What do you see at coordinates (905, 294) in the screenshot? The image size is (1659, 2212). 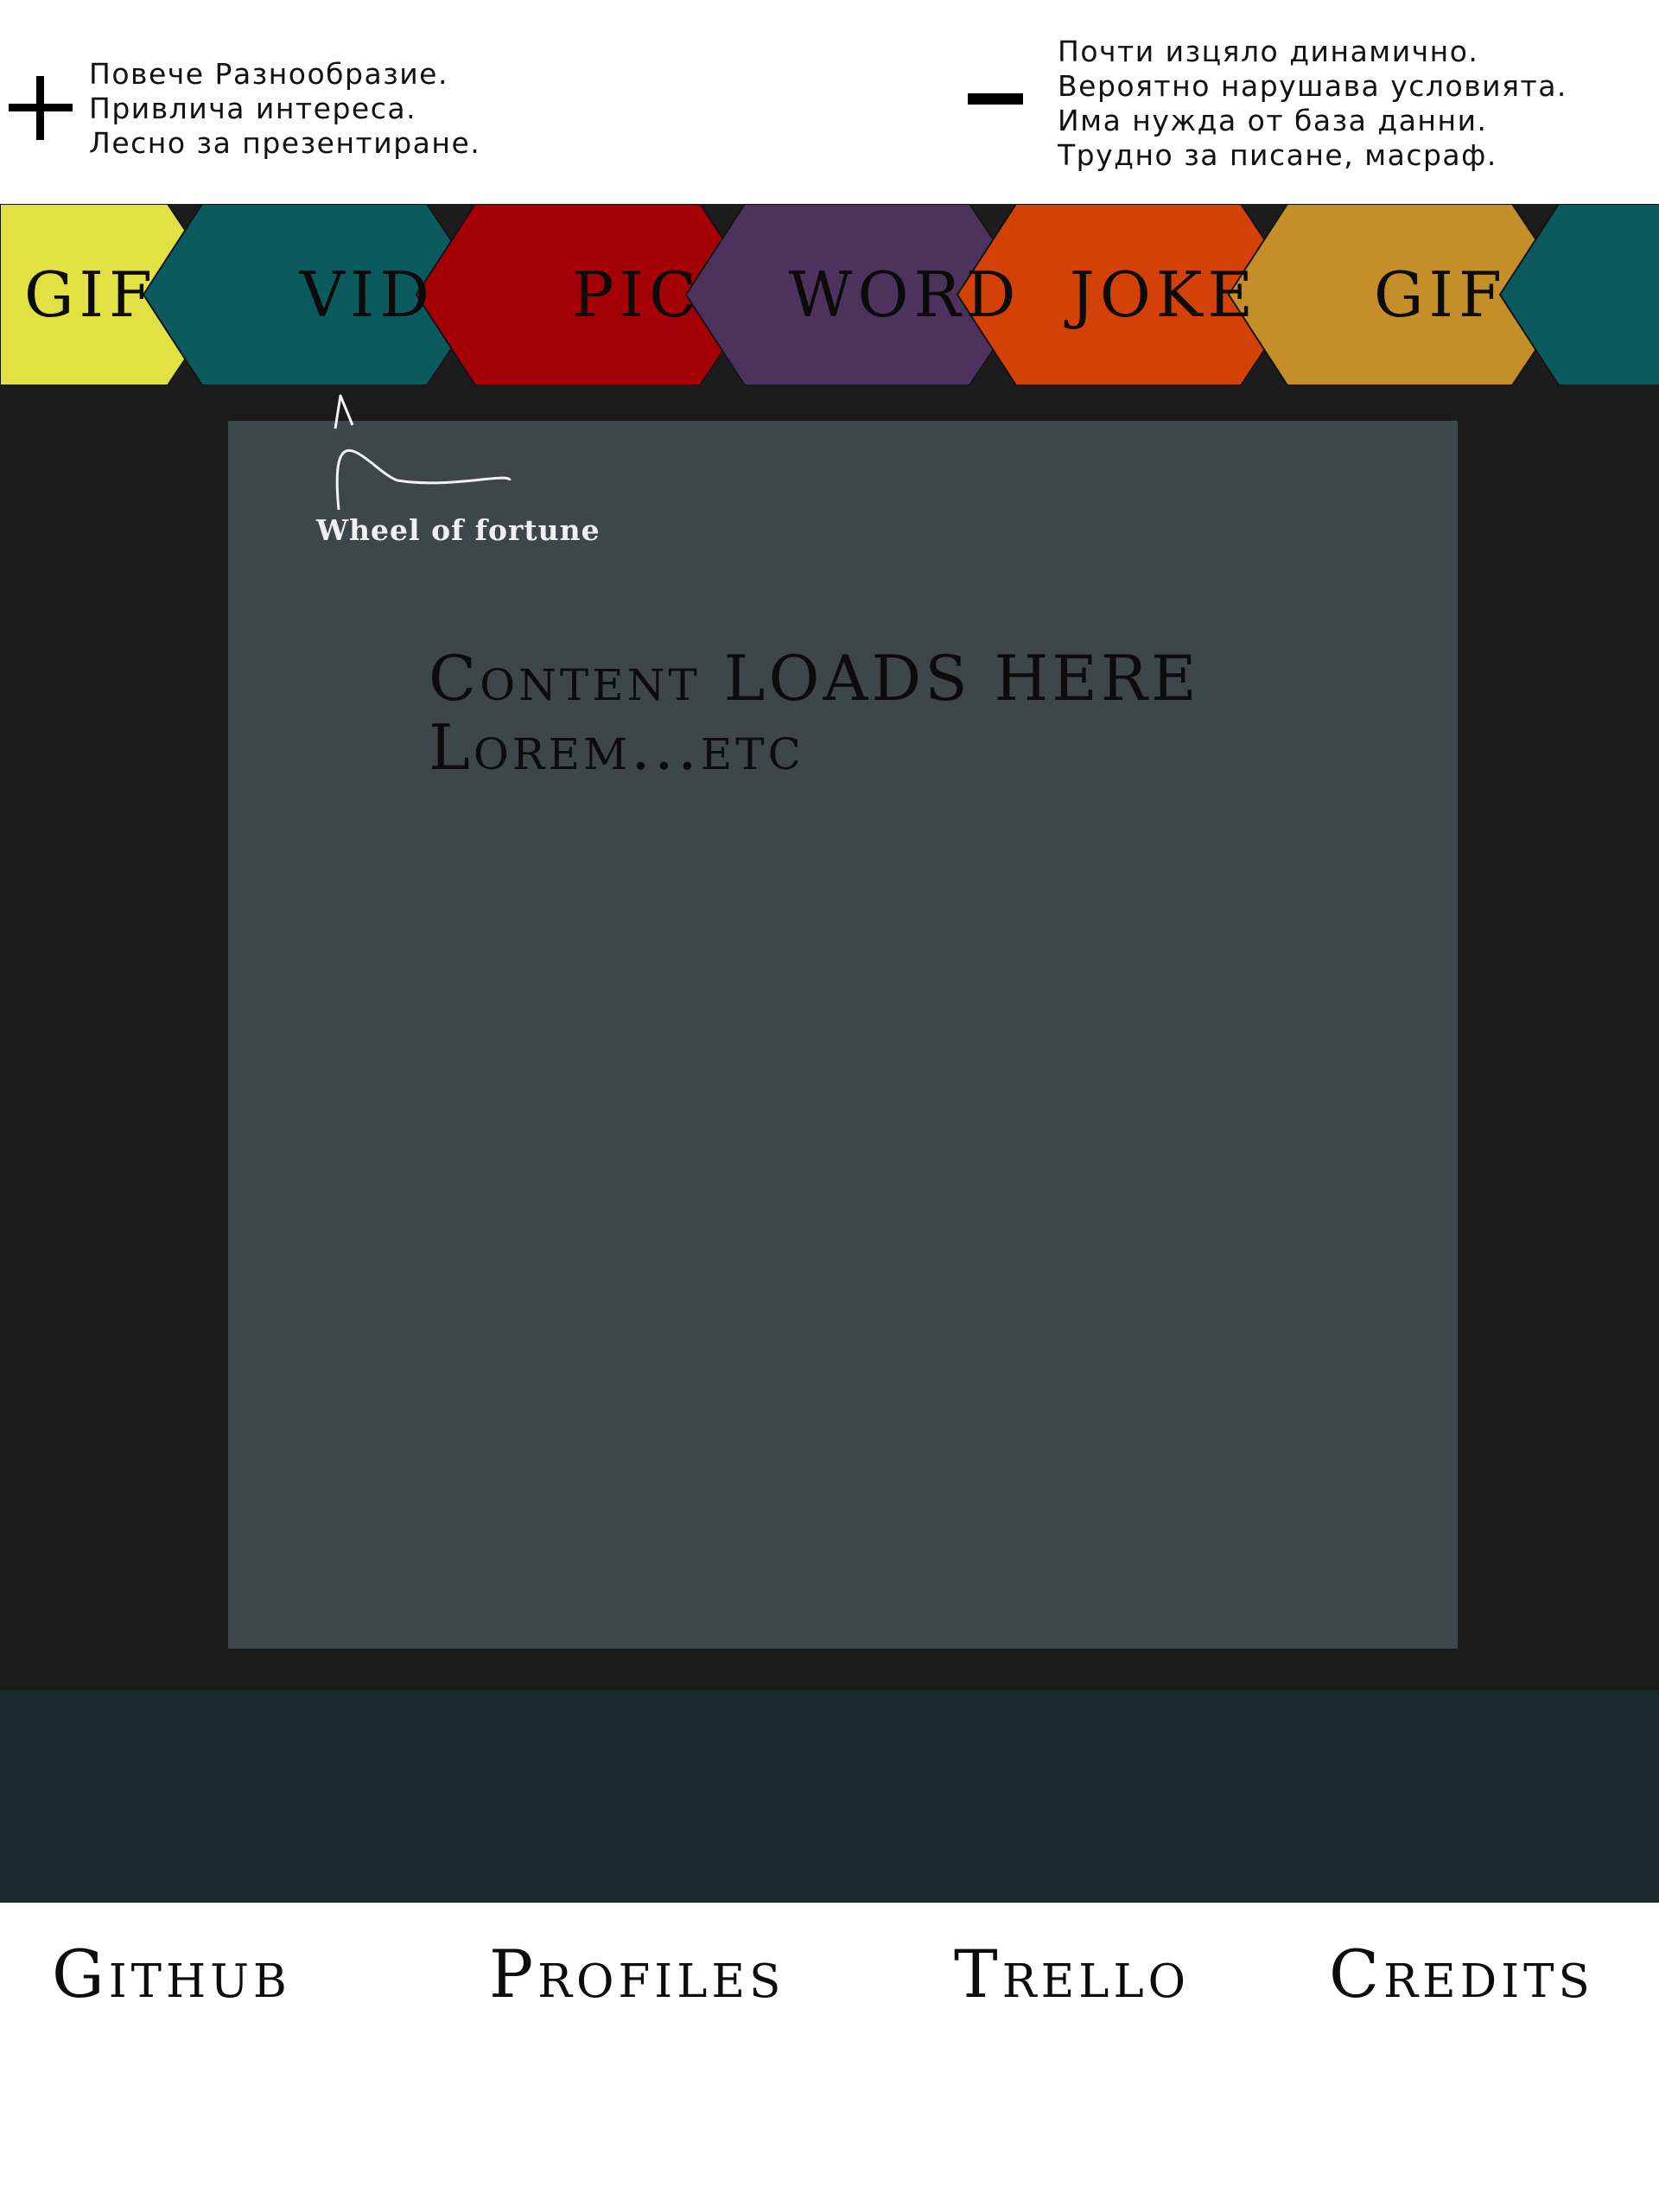 I see `wheel-item-word: WORD` at bounding box center [905, 294].